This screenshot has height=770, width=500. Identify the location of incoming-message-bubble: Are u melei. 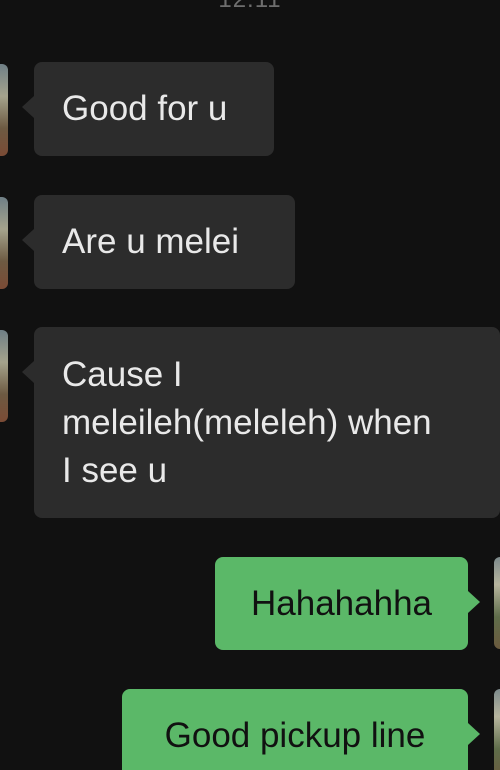
(158, 242).